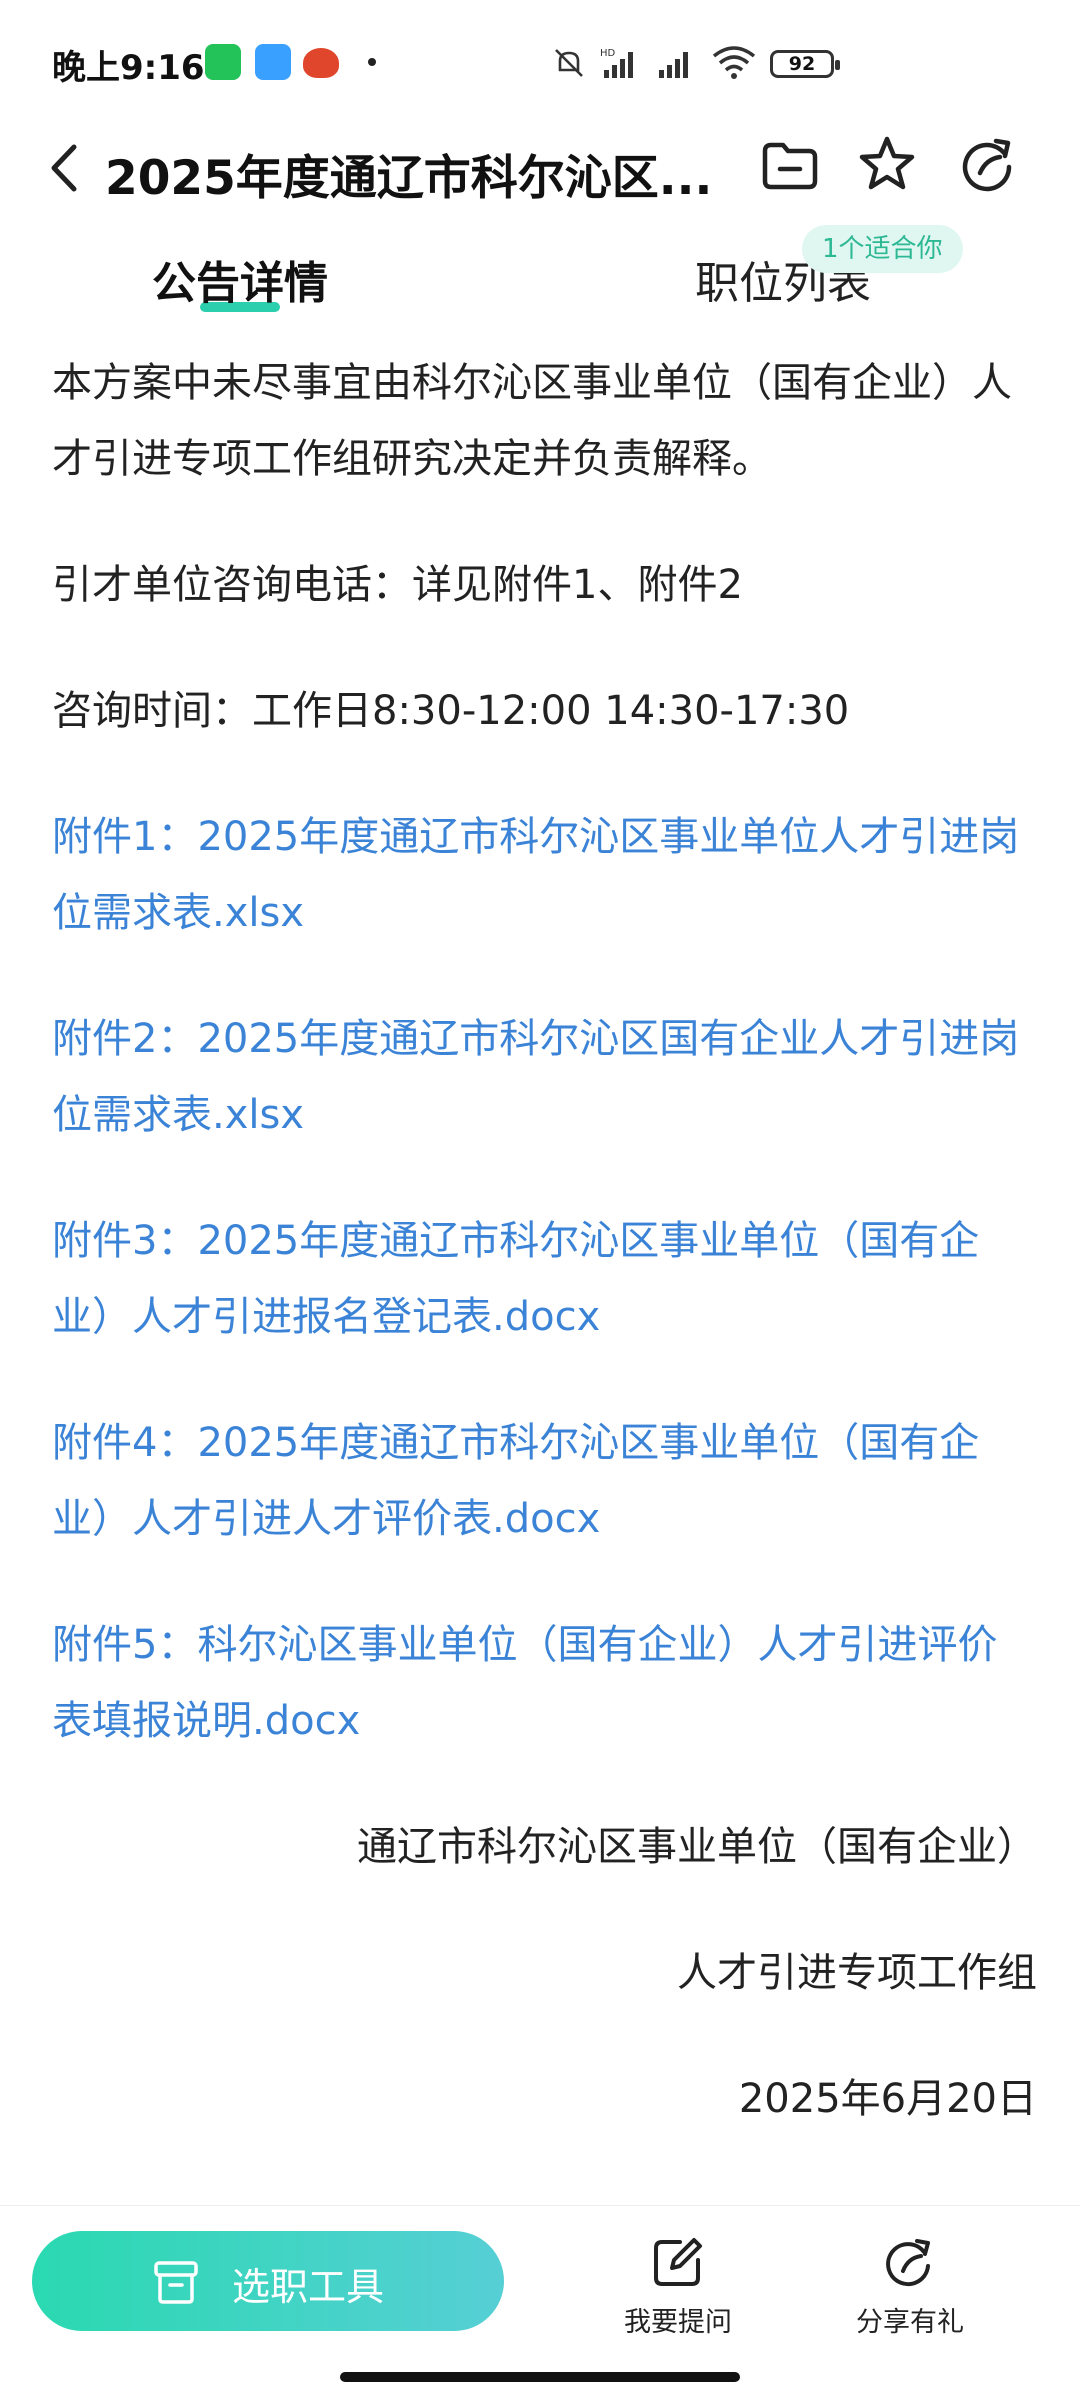  I want to click on battery-icon: 92, so click(805, 64).